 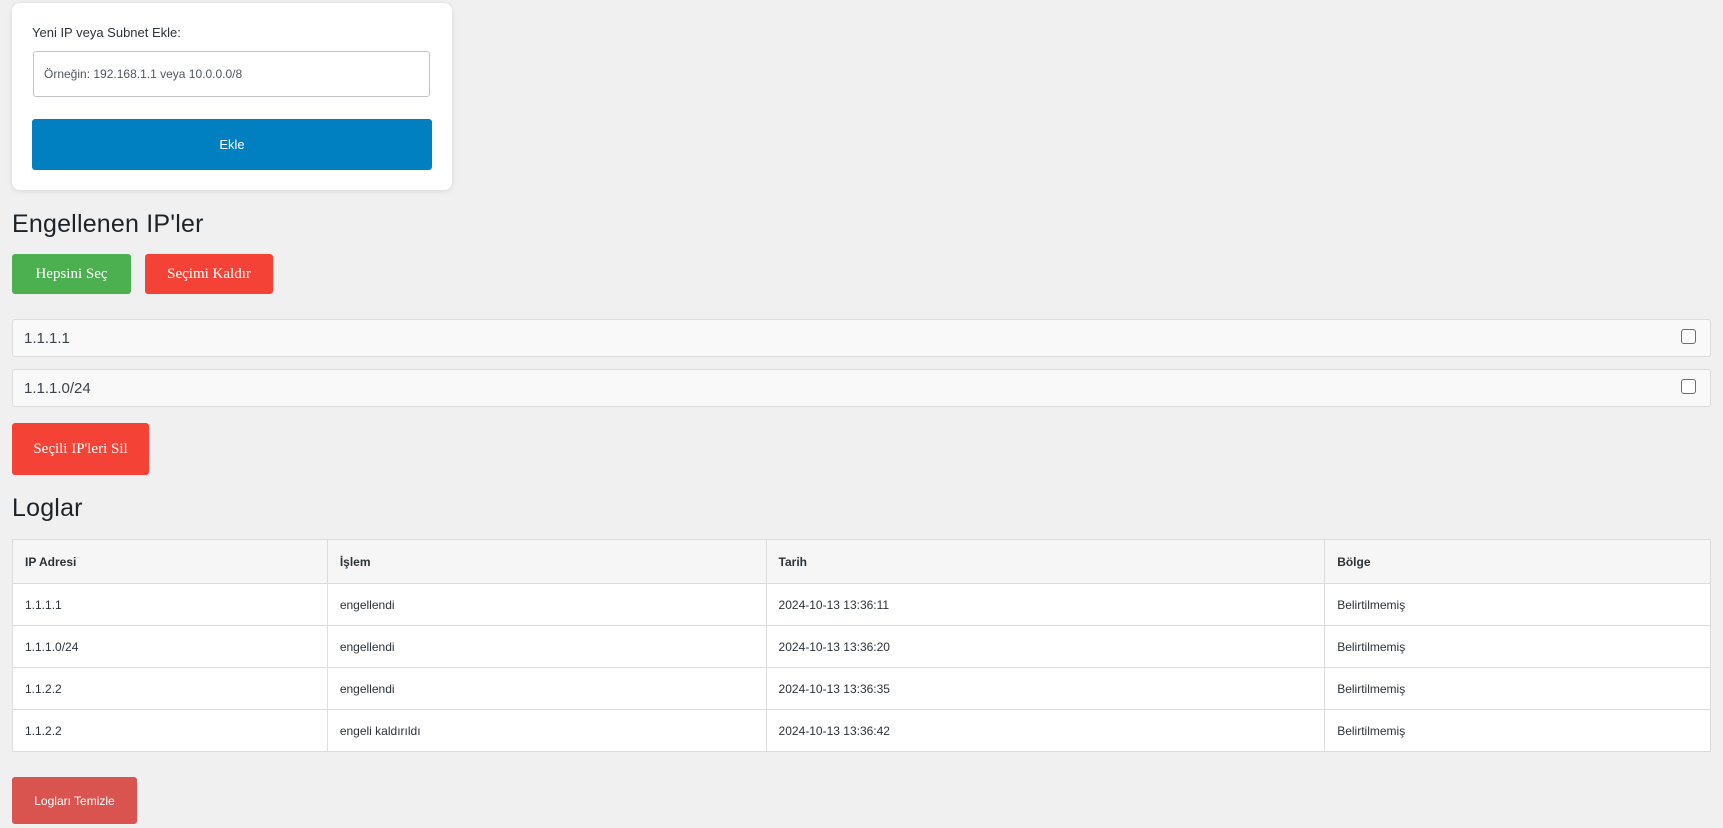 What do you see at coordinates (861, 338) in the screenshot?
I see `blocked-ip-row: 1.1.1.1` at bounding box center [861, 338].